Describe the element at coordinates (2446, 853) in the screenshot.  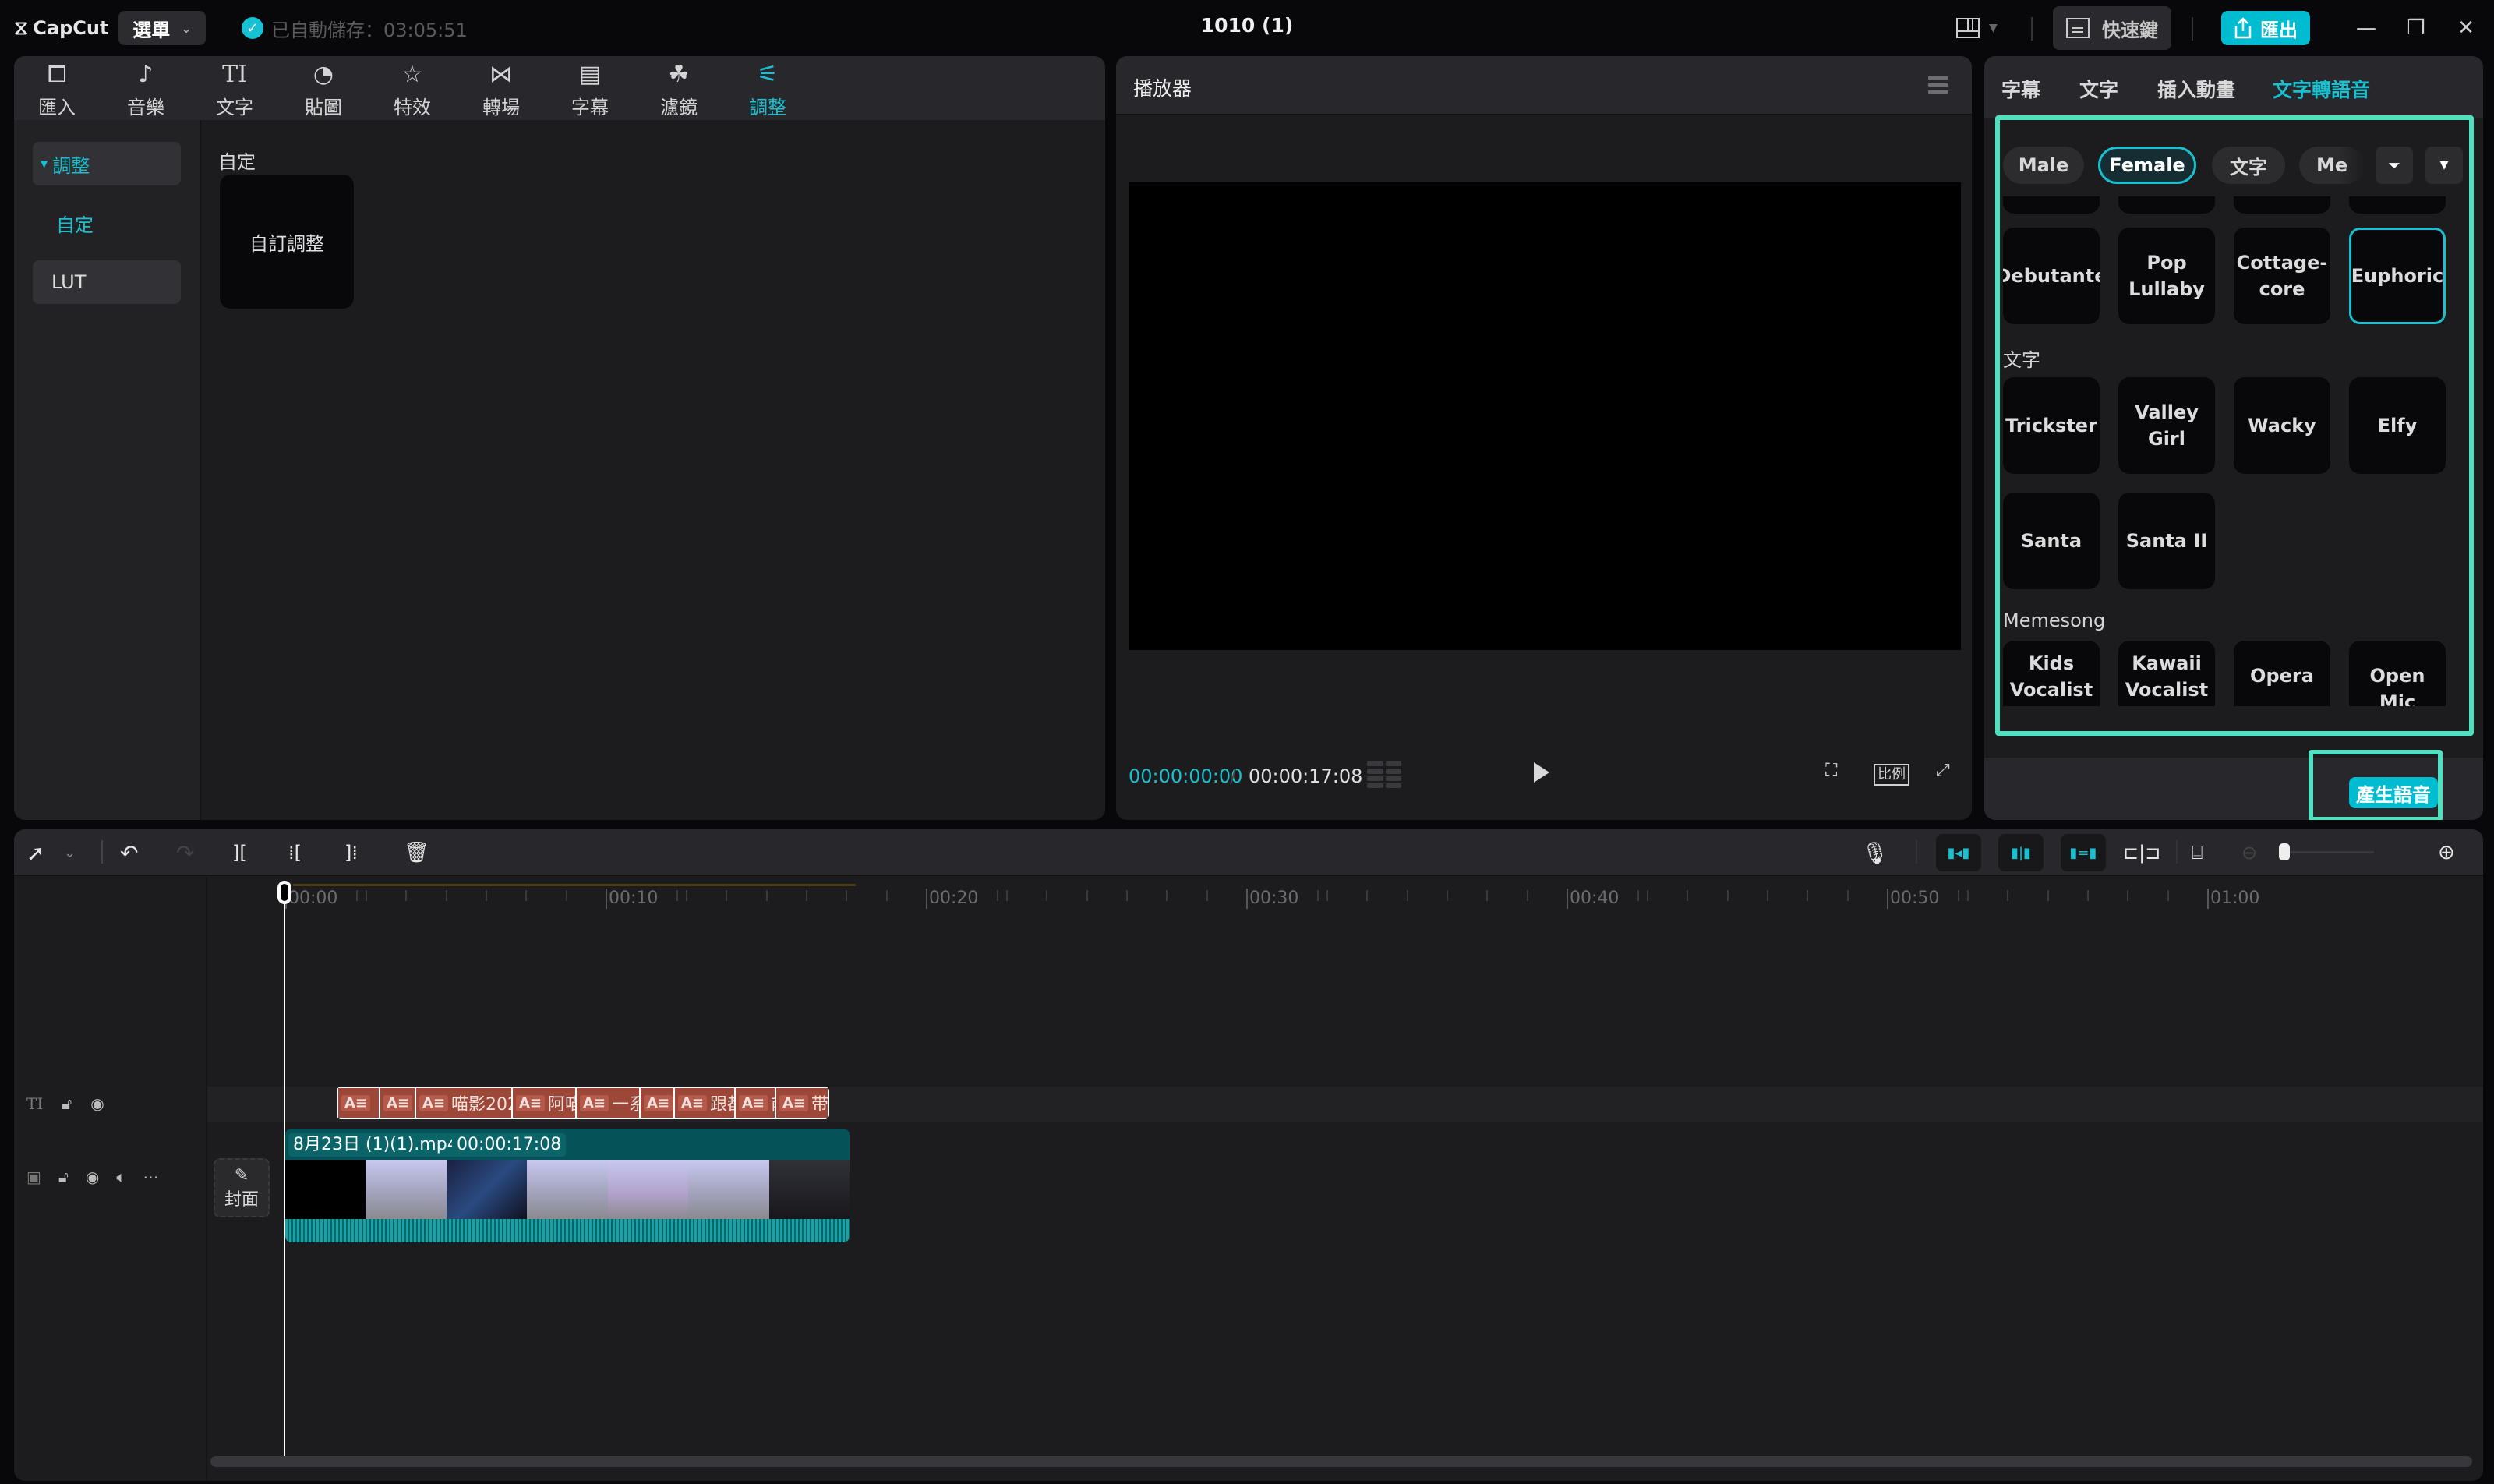
I see `zoom-in-icon: ⊕` at that location.